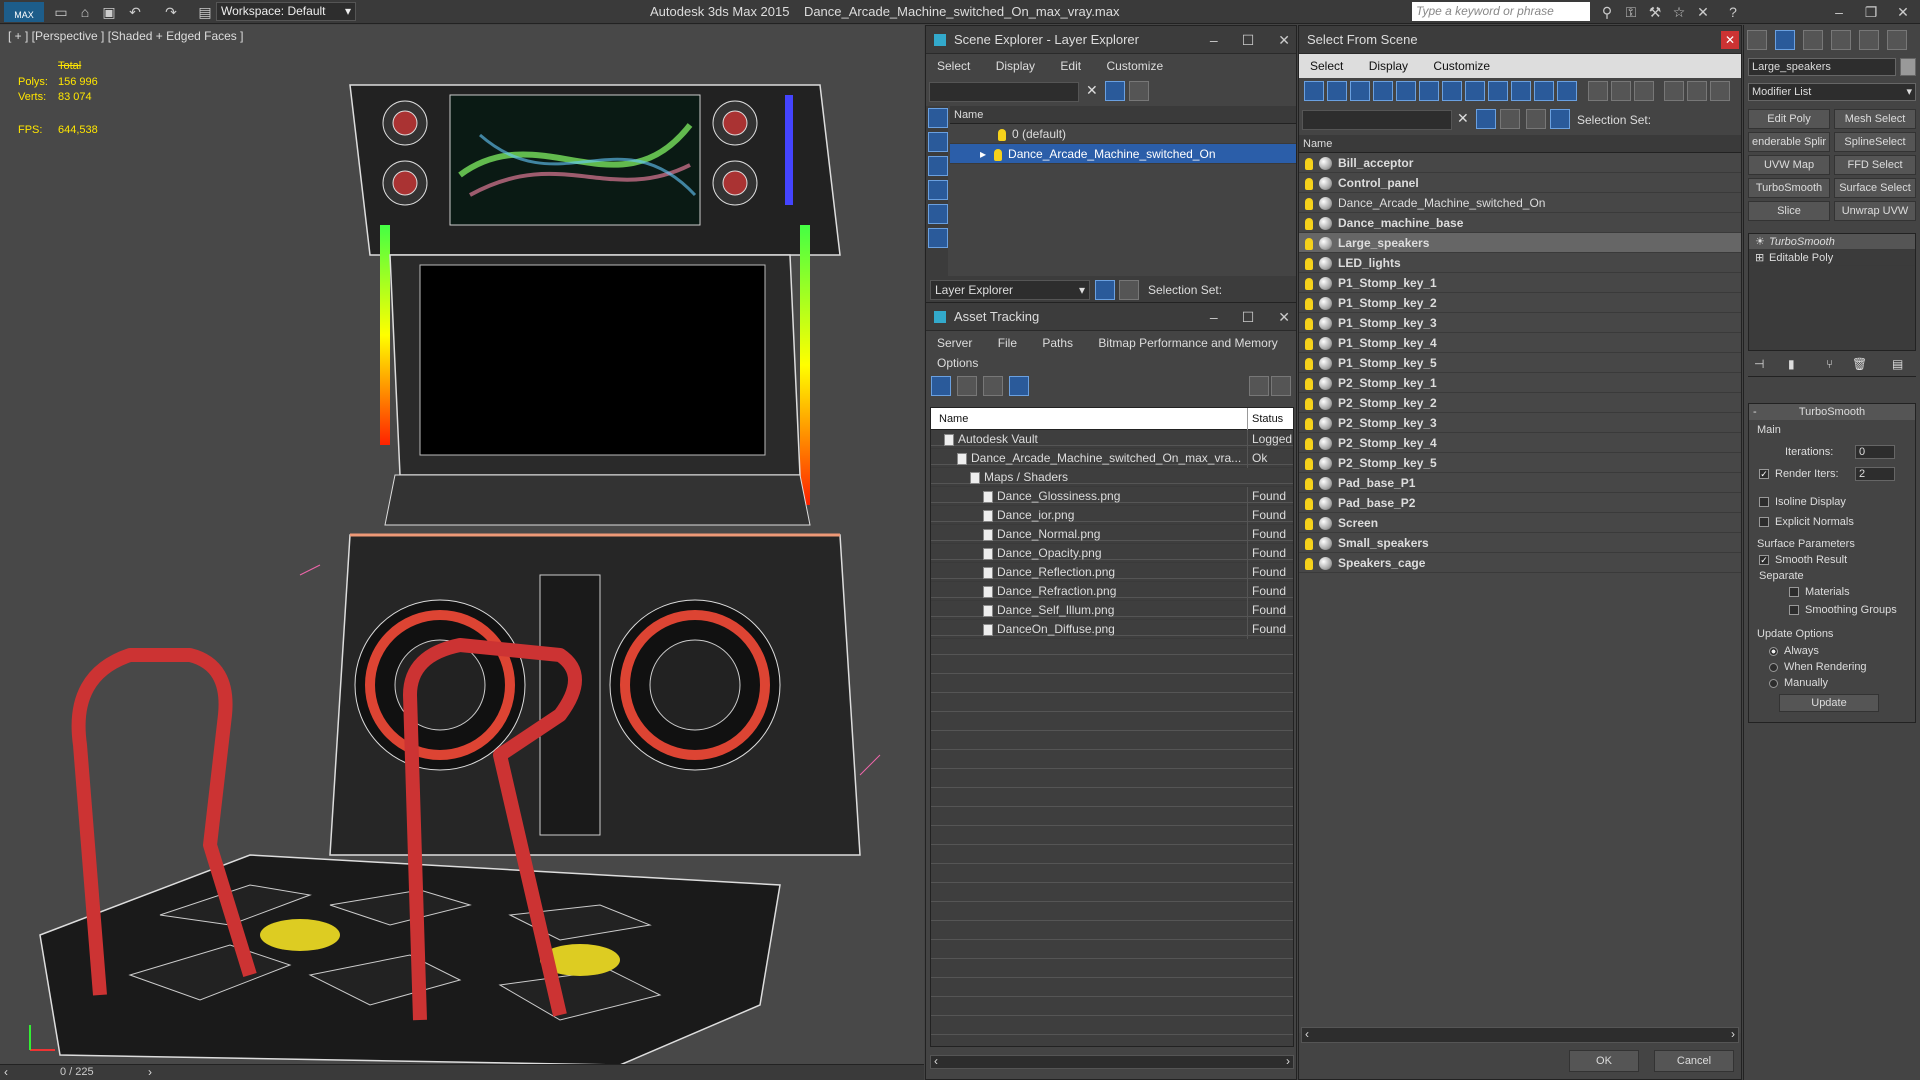  What do you see at coordinates (1123, 115) in the screenshot?
I see `scene-explorer-column-name: Name` at bounding box center [1123, 115].